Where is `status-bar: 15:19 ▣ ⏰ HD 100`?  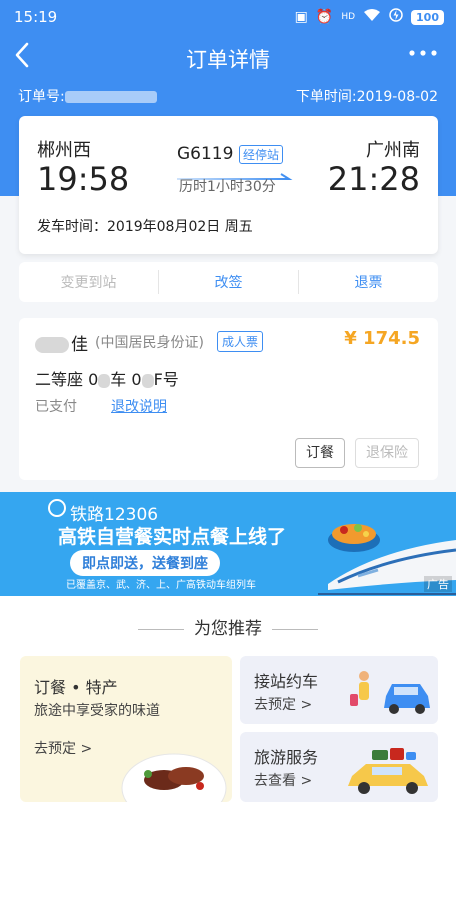 status-bar: 15:19 ▣ ⏰ HD 100 is located at coordinates (228, 17).